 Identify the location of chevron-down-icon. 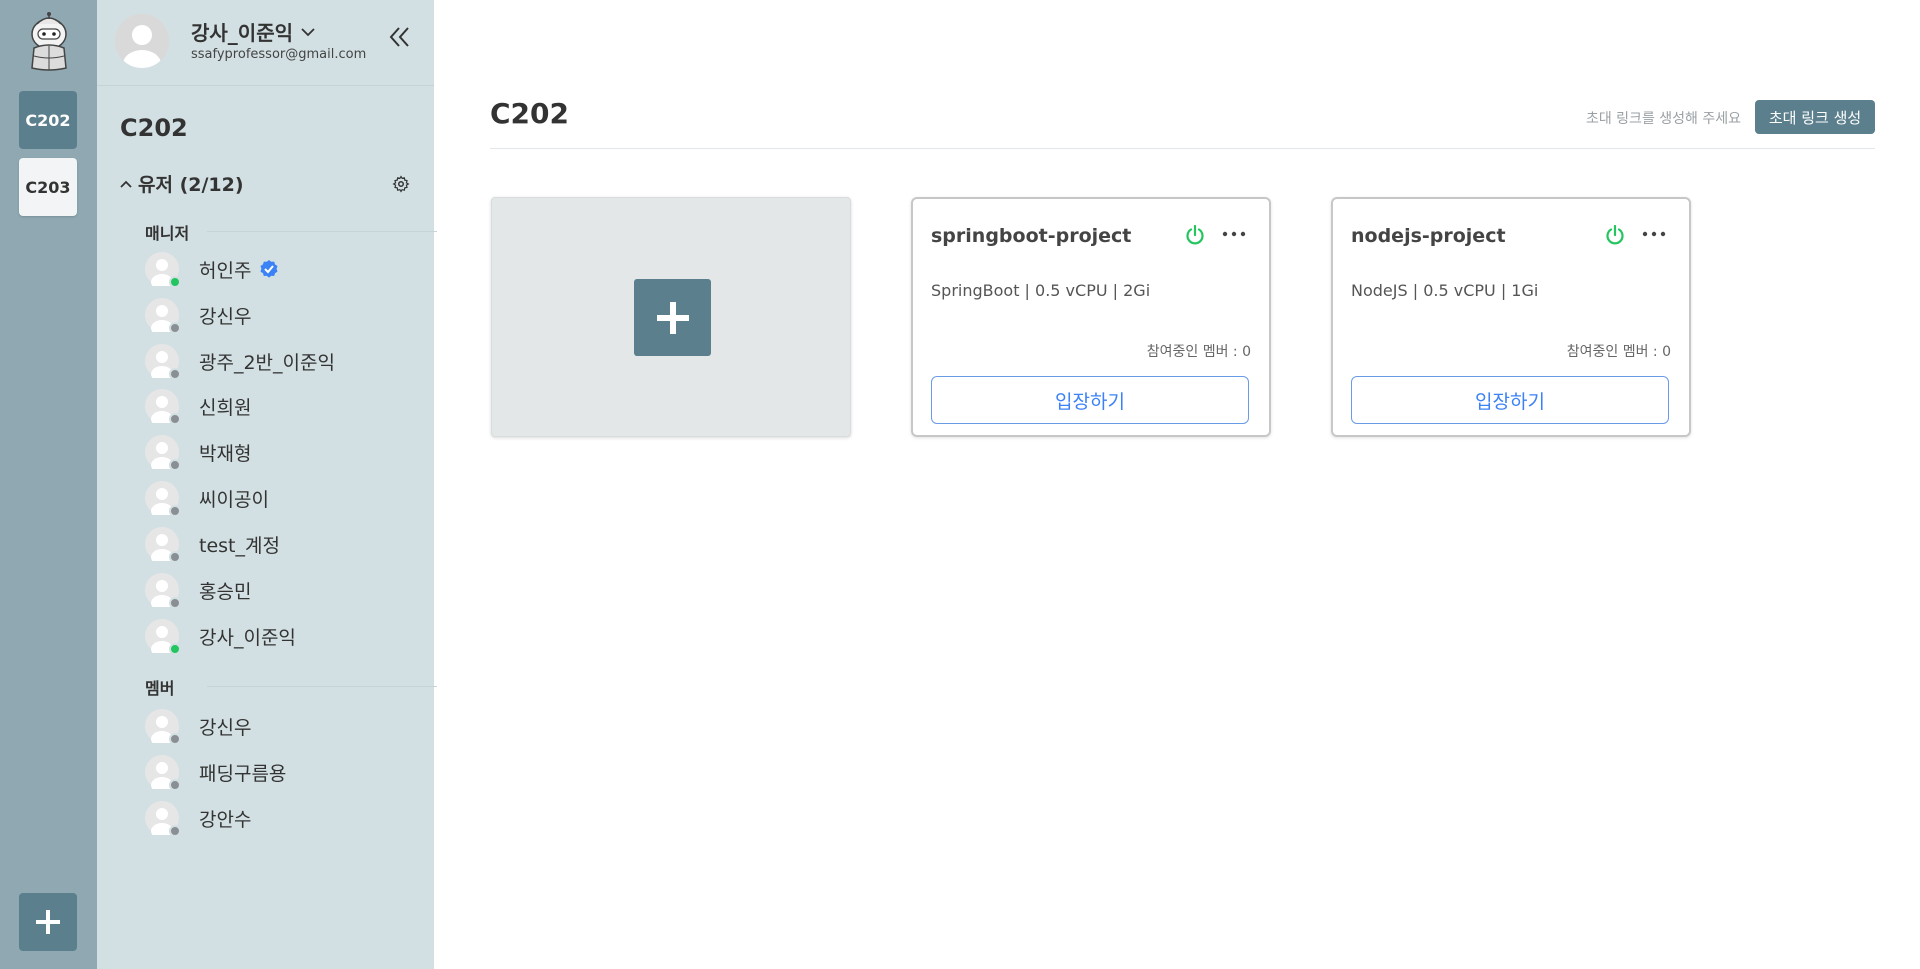
(308, 31).